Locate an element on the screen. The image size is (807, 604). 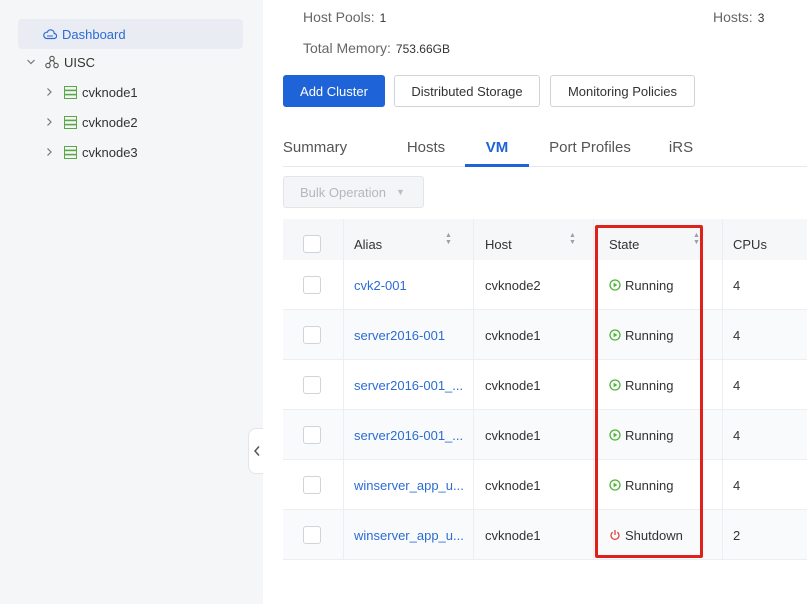
monitoring-policies-button: Monitoring Policies is located at coordinates (622, 91).